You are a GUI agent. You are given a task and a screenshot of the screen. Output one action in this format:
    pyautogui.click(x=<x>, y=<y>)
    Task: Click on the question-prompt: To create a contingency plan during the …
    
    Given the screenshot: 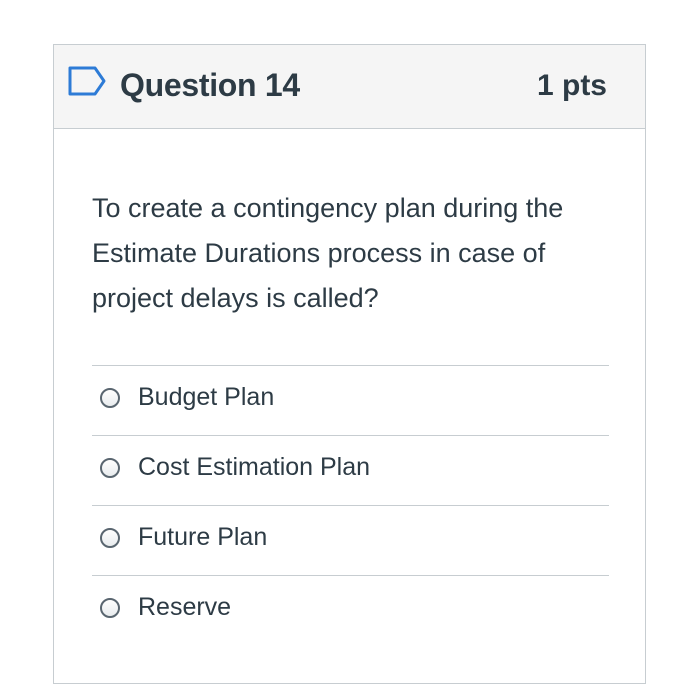 What is the action you would take?
    pyautogui.click(x=328, y=253)
    